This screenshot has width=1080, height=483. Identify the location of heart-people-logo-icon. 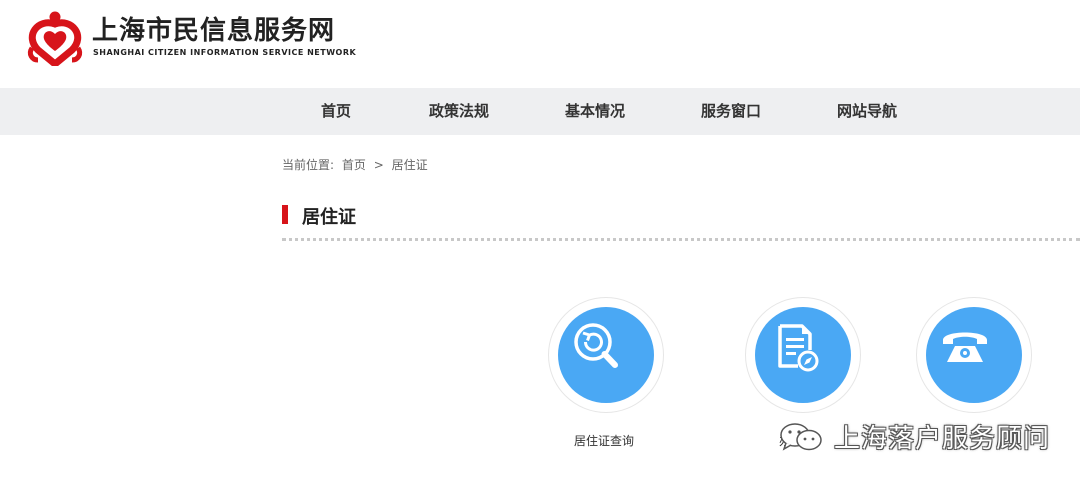
(55, 38).